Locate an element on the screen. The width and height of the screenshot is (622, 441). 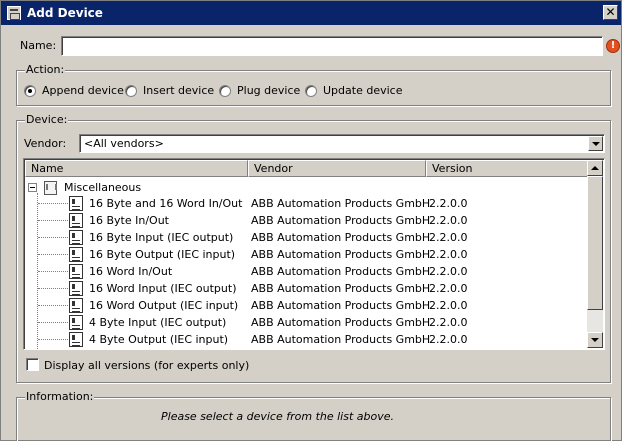
column-header-vendor: Vendor is located at coordinates (337, 168).